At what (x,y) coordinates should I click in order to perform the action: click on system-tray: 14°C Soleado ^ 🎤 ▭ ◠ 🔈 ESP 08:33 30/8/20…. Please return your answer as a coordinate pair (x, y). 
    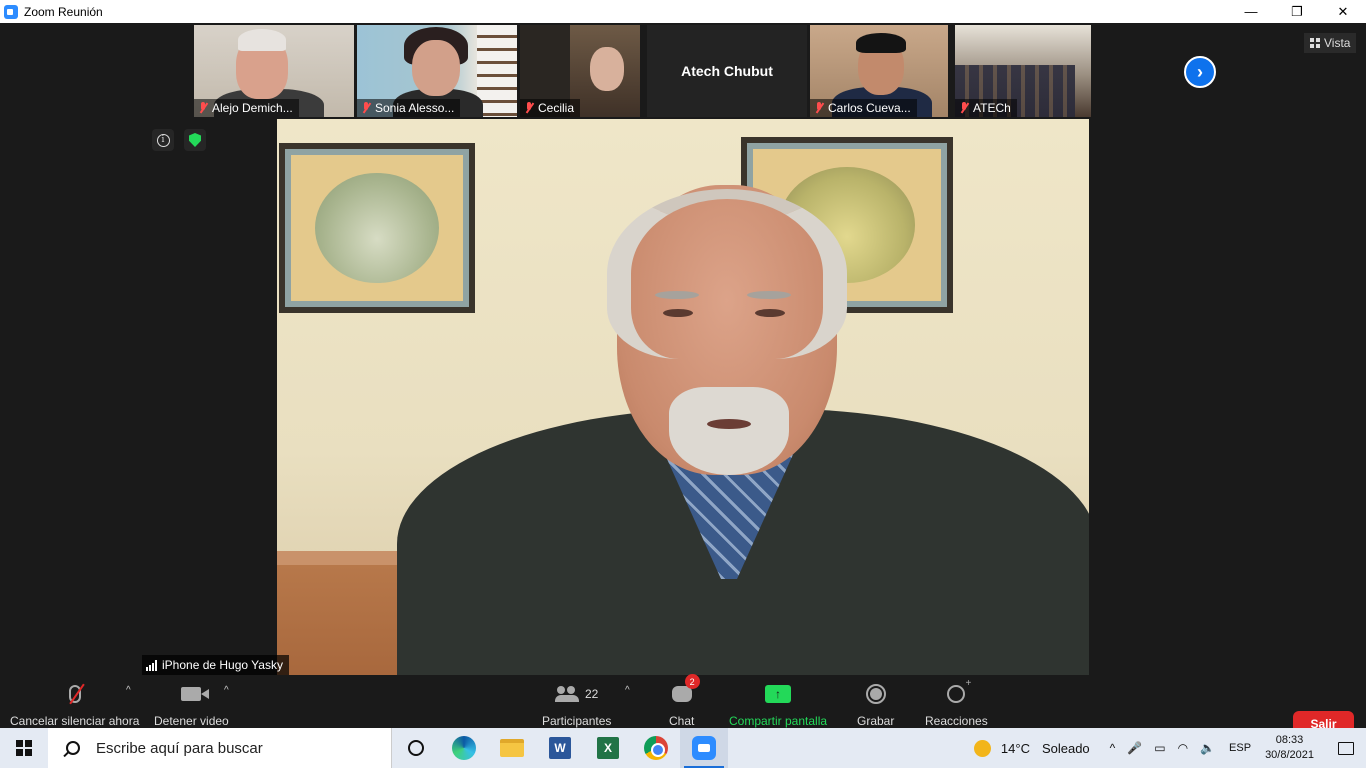
    Looking at the image, I should click on (1169, 748).